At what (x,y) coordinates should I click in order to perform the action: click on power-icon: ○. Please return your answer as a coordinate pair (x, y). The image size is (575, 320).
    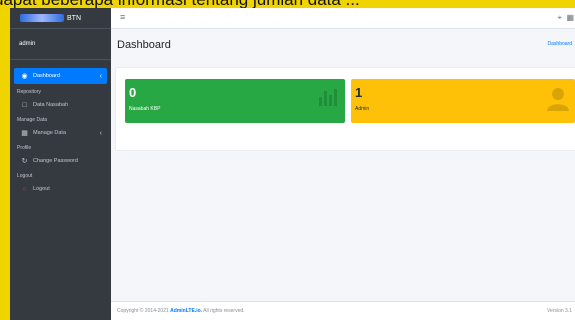
    Looking at the image, I should click on (24, 189).